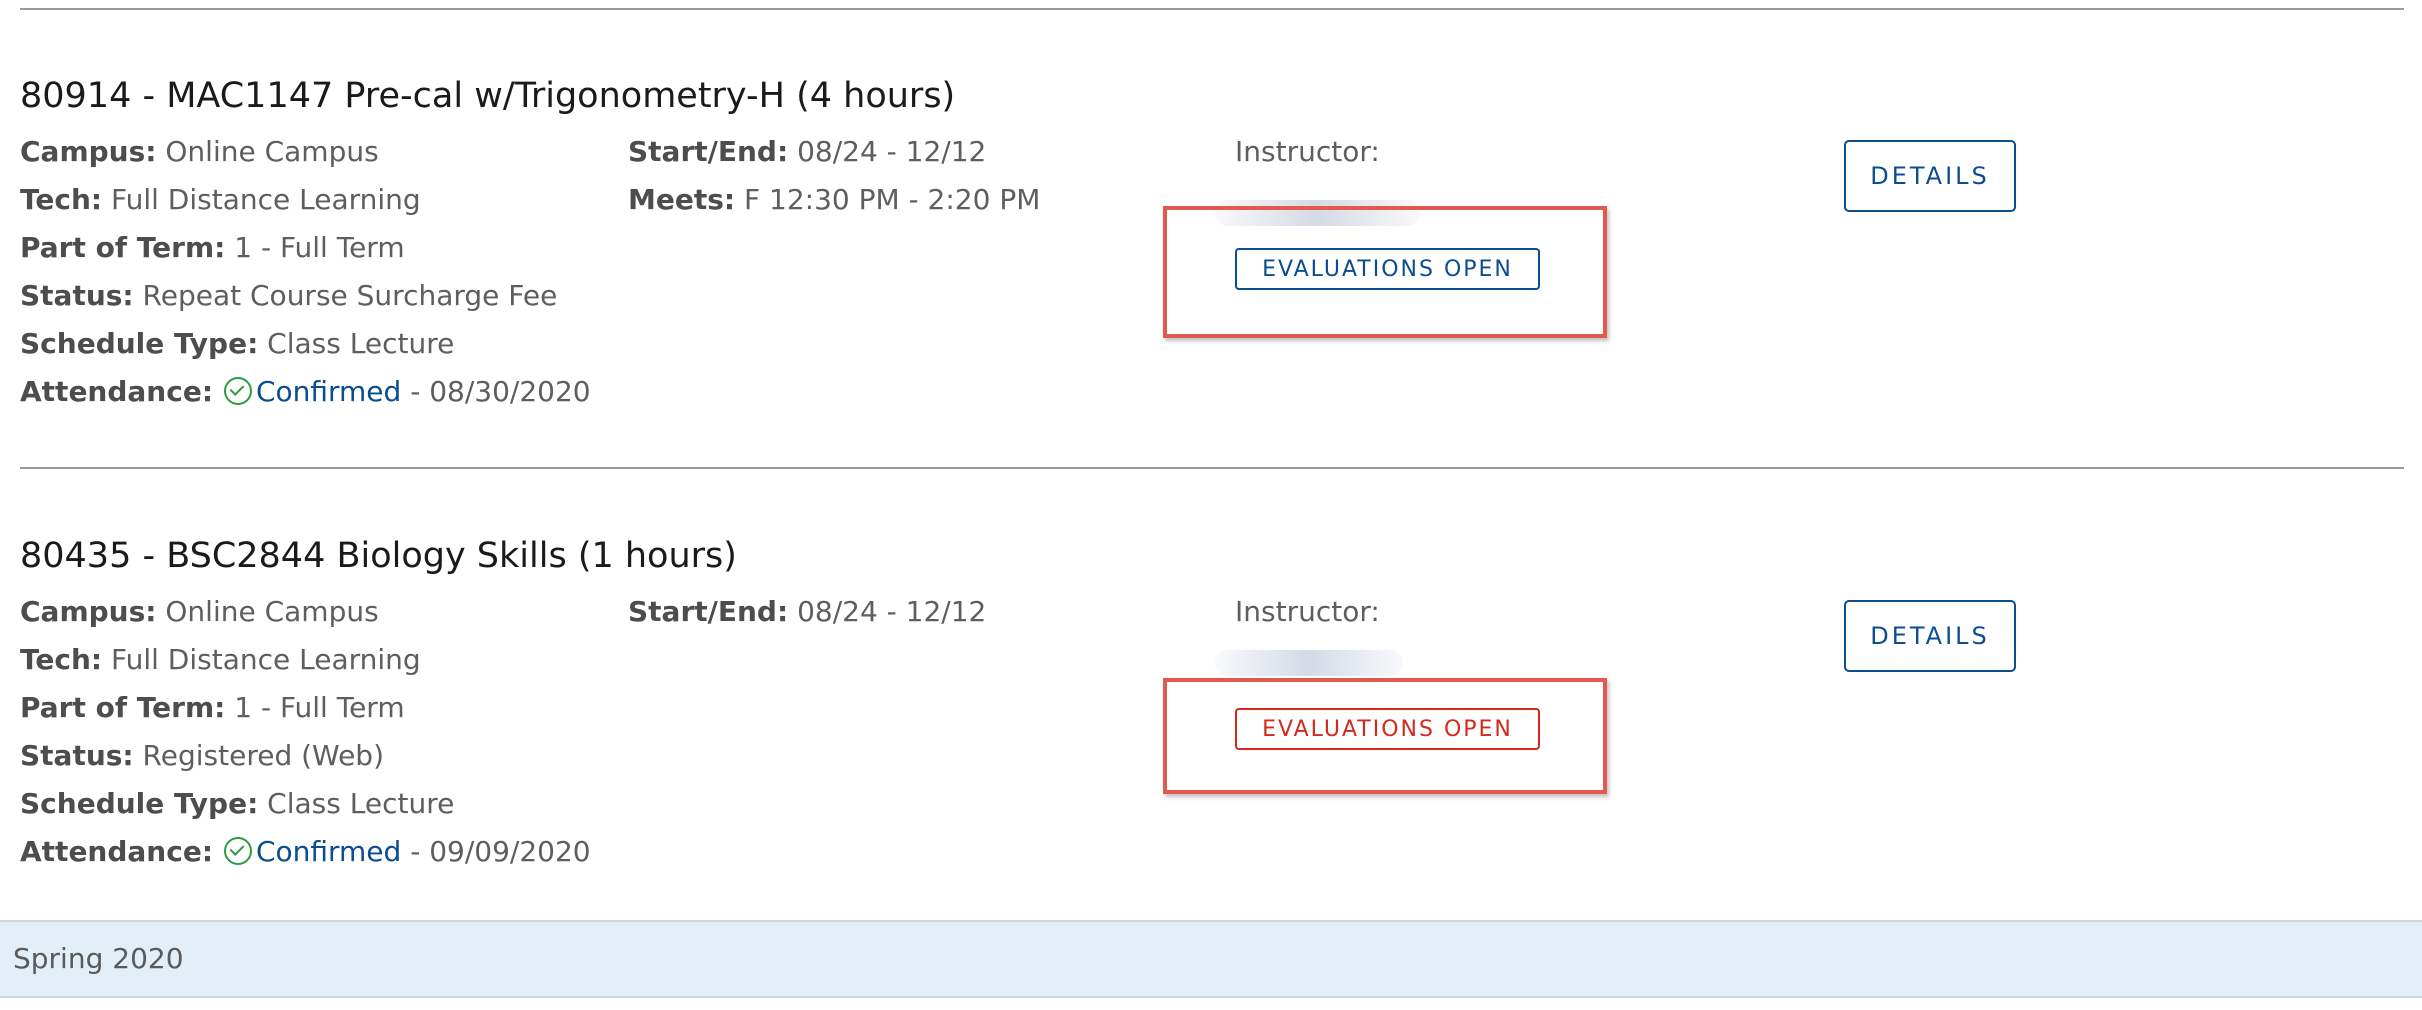 Image resolution: width=2422 pixels, height=1010 pixels. I want to click on course-title: 80435 - BSC2844 Biology Skills (1 hours), so click(378, 556).